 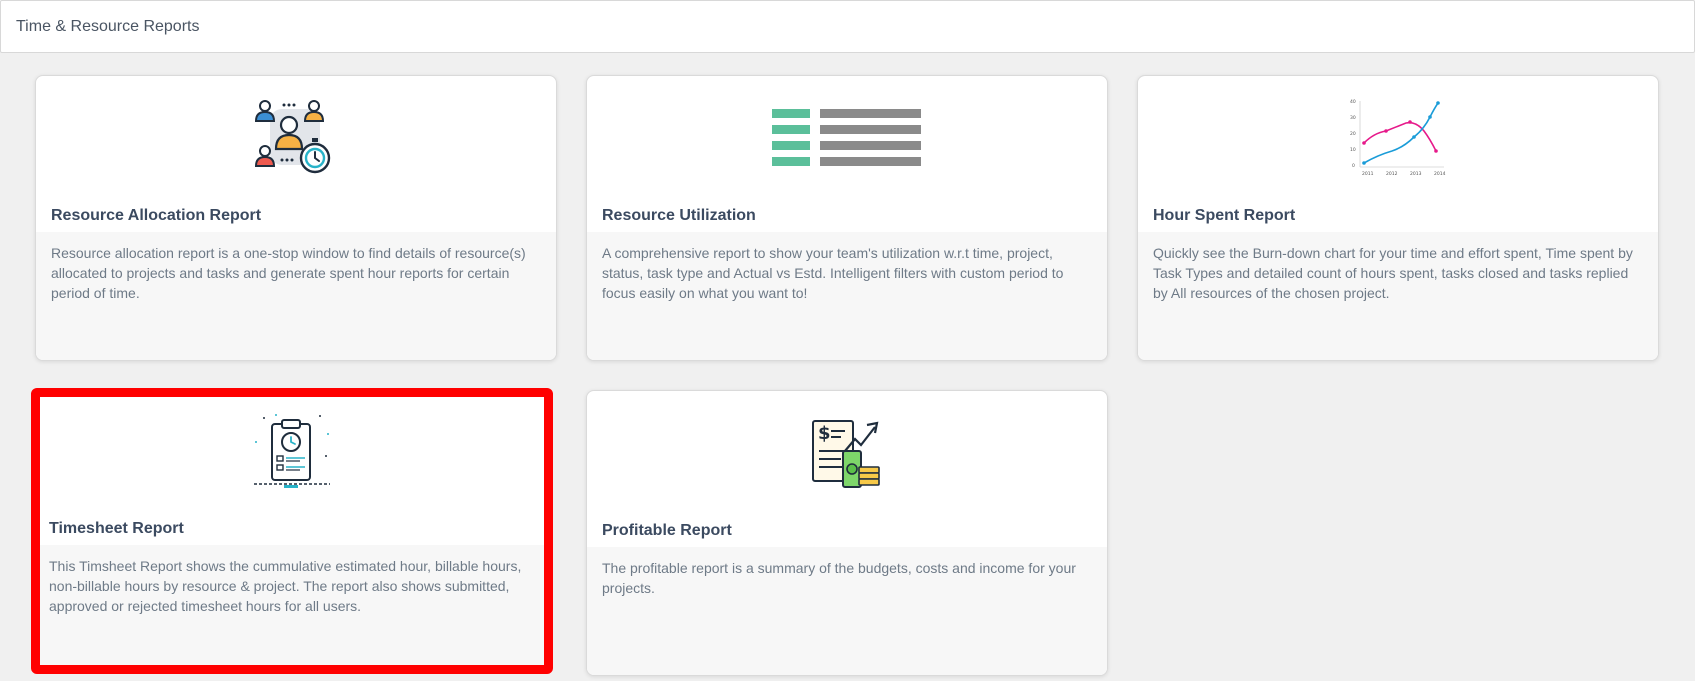 I want to click on icon-x-tick: 2014, so click(x=1440, y=174).